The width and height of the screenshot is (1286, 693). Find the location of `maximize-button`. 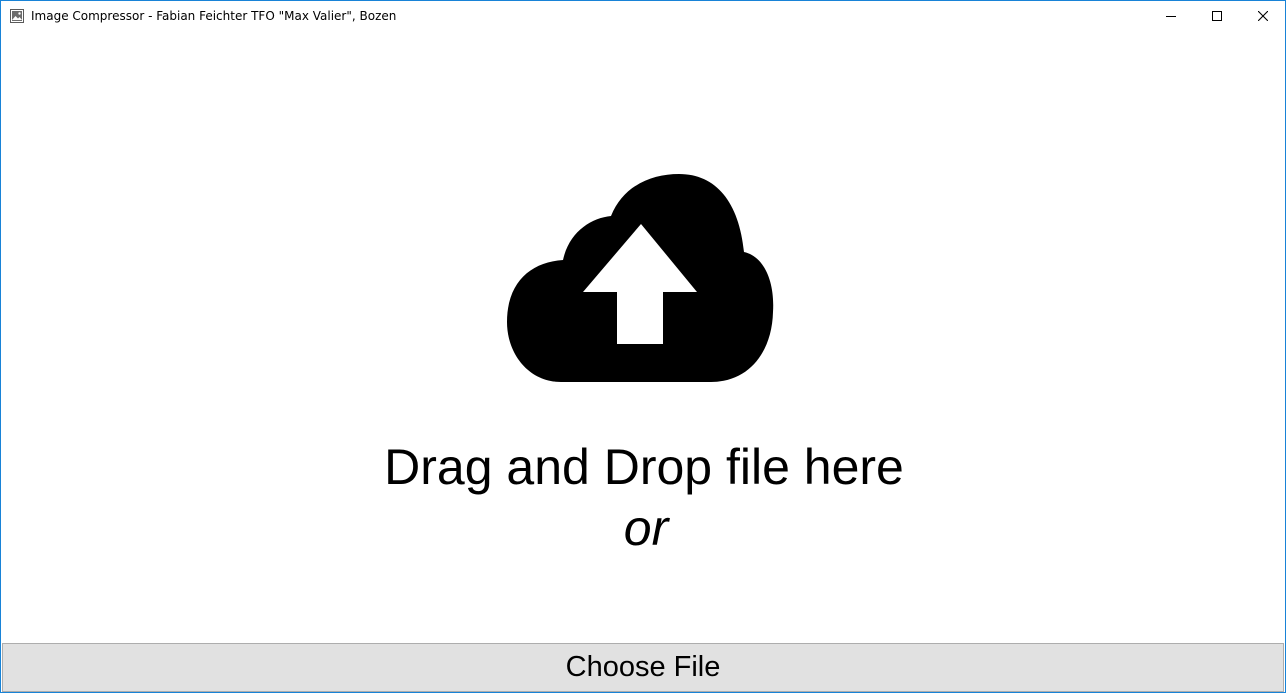

maximize-button is located at coordinates (1217, 16).